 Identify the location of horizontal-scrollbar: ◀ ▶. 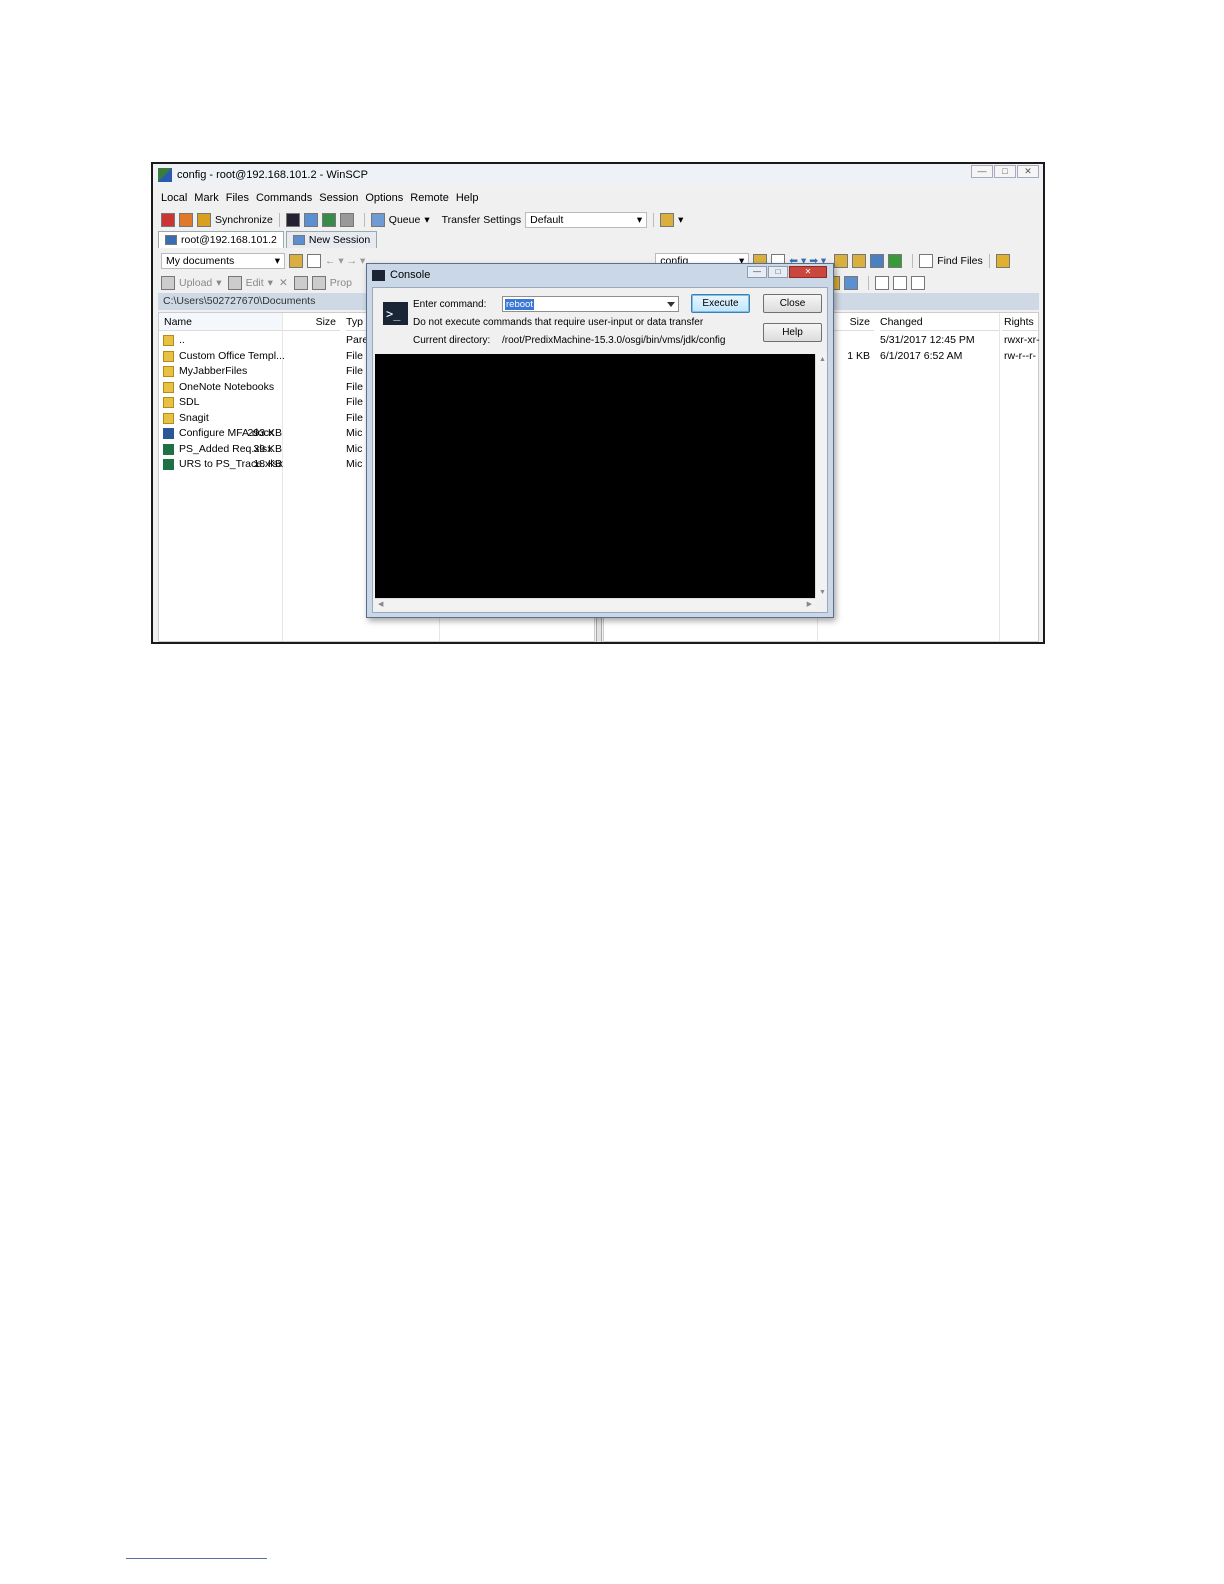
(595, 604).